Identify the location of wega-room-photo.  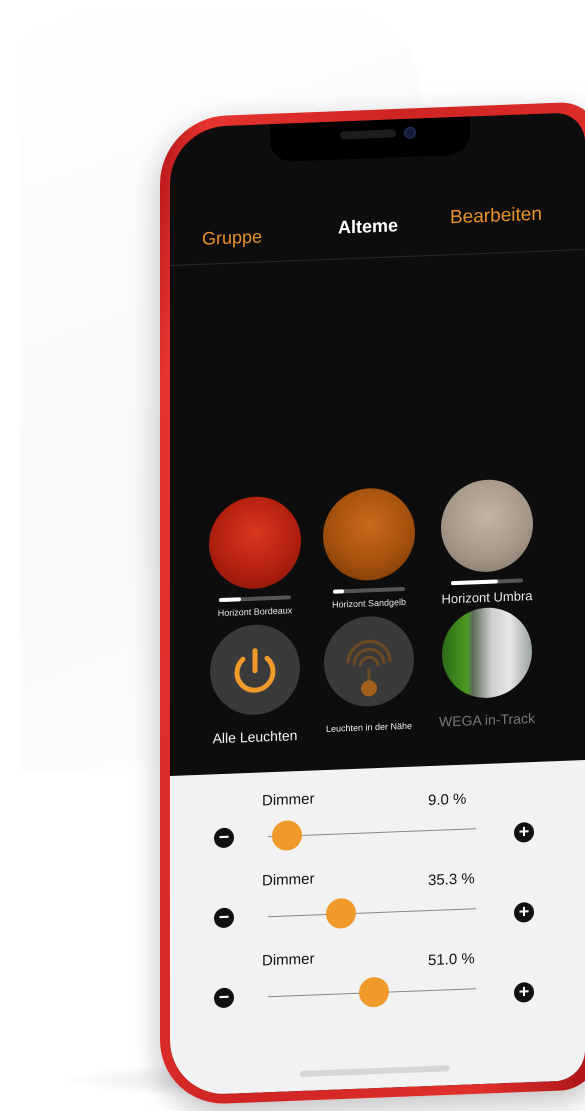
(487, 653).